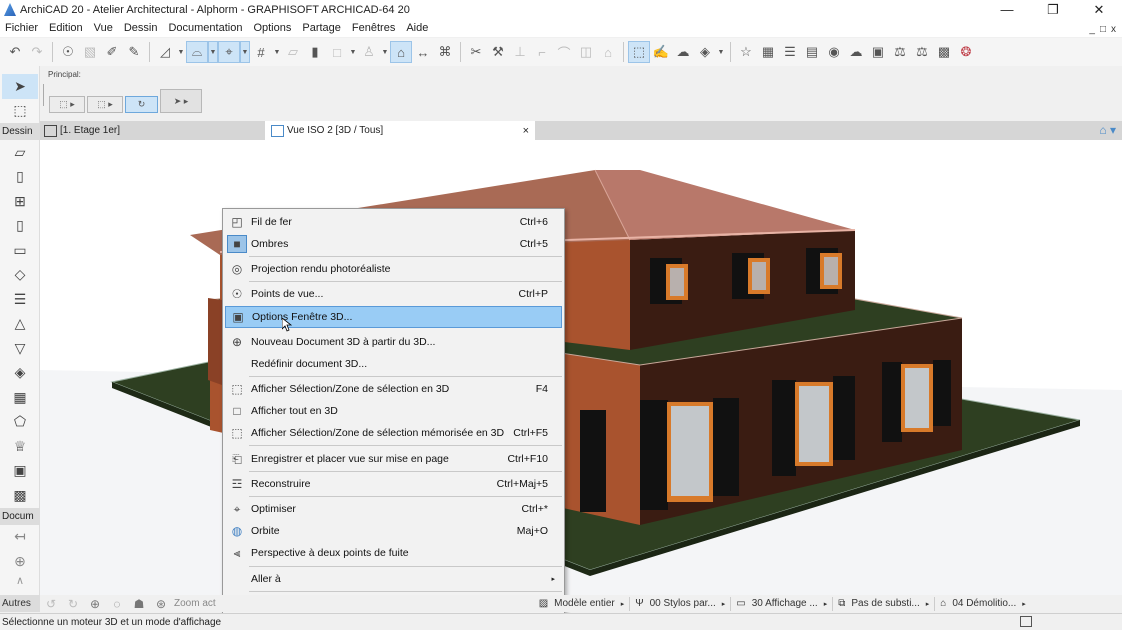  What do you see at coordinates (229, 52) in the screenshot?
I see `coordinate-icon: ⌖` at bounding box center [229, 52].